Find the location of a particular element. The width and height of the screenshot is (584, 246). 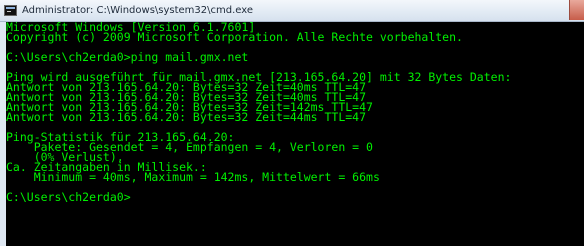

close-button is located at coordinates (576, 10).